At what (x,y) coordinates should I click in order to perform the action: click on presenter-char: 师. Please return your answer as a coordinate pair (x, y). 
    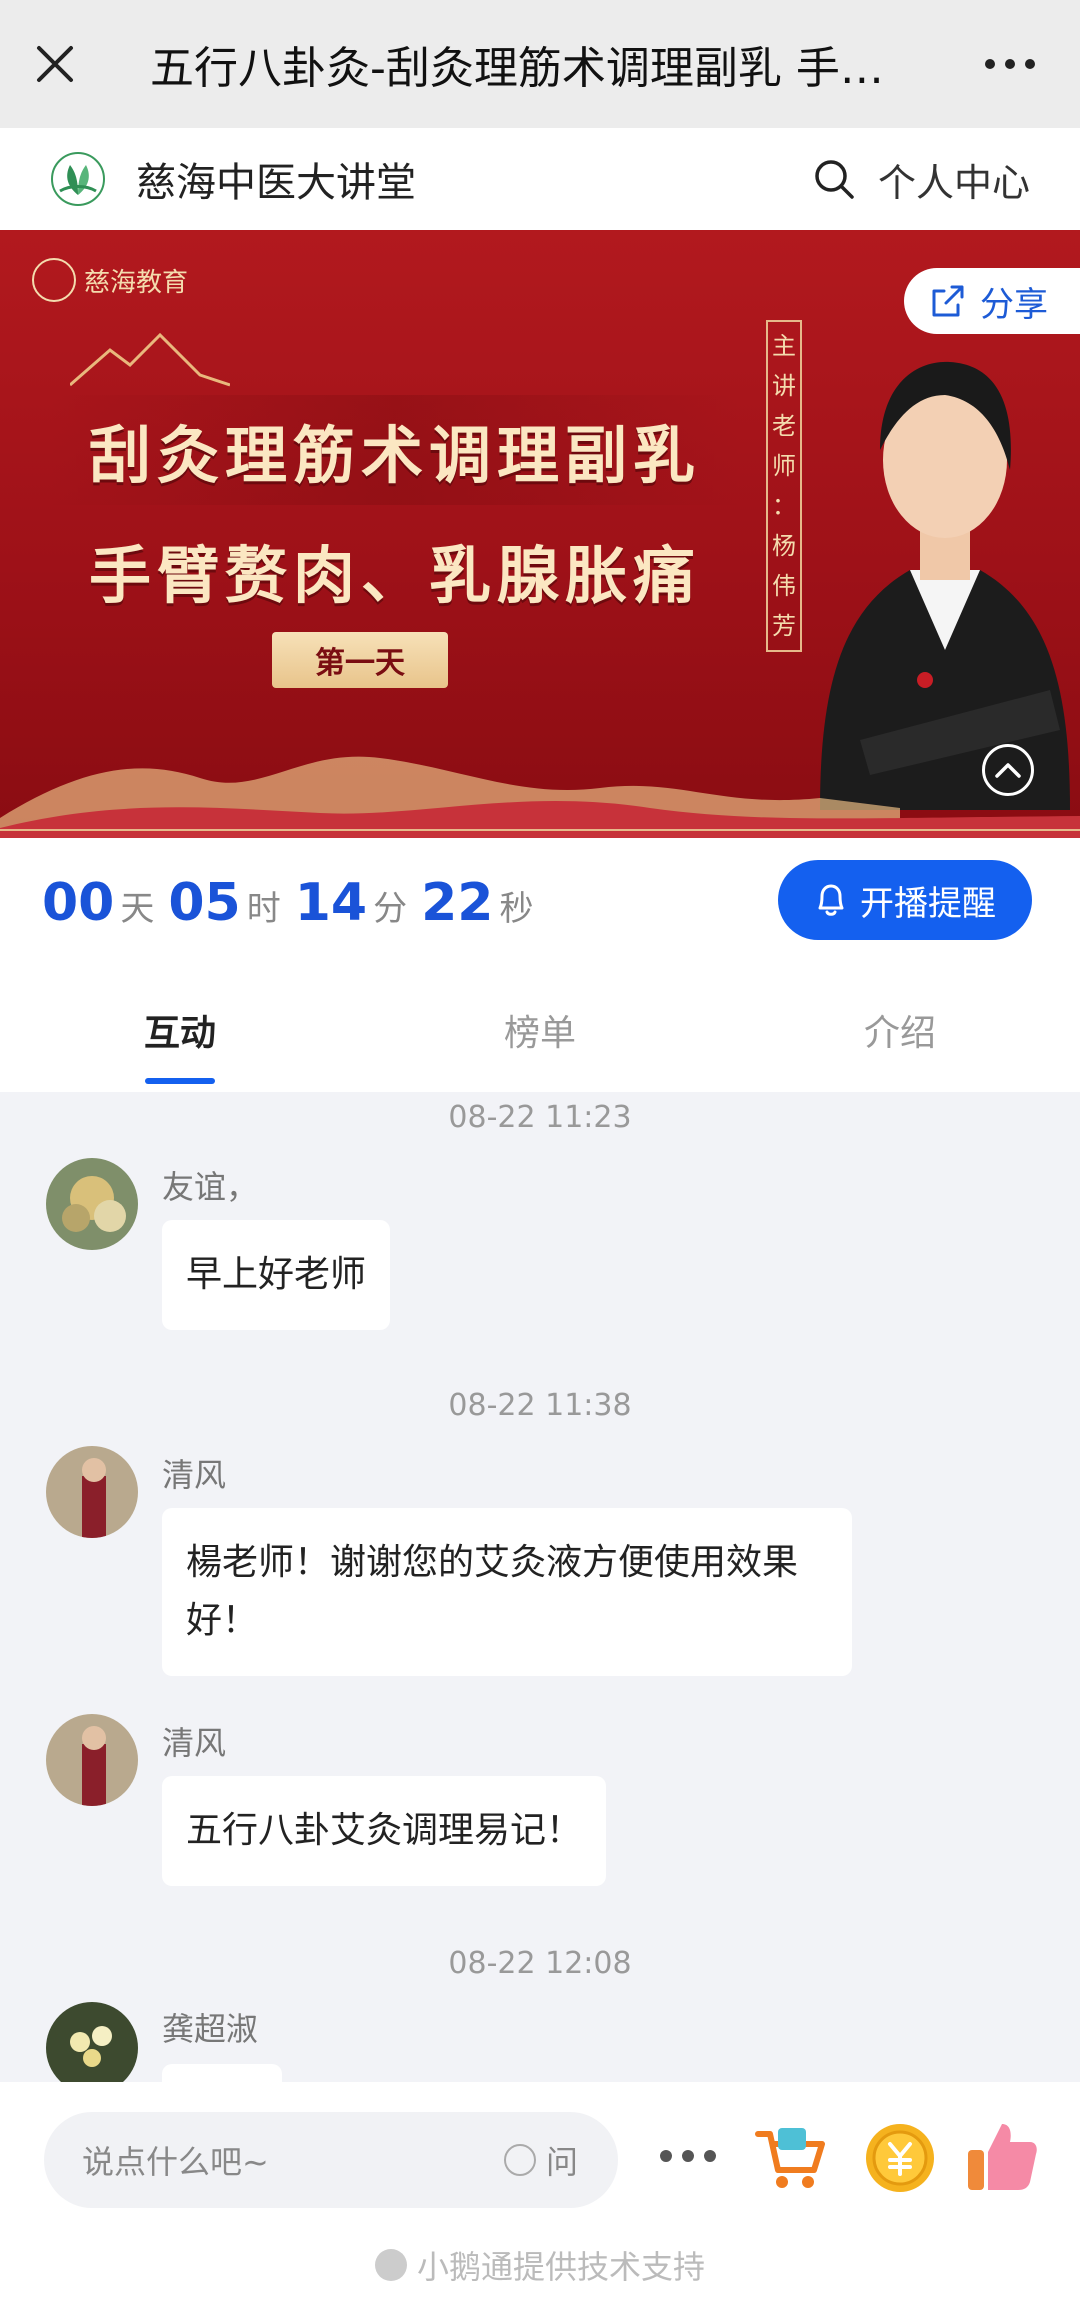
    Looking at the image, I should click on (784, 466).